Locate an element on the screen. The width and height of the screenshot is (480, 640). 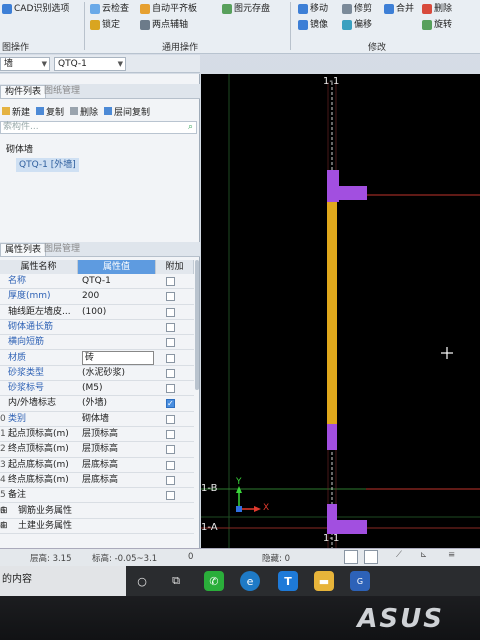
offset-button: 偏移 is located at coordinates (357, 25).